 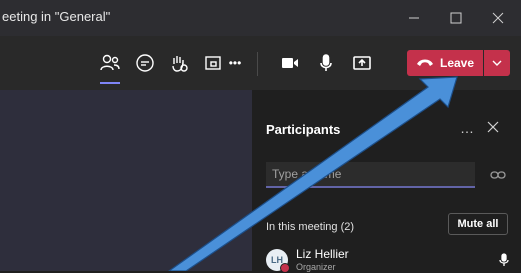 I want to click on chevron-down-icon, so click(x=497, y=63).